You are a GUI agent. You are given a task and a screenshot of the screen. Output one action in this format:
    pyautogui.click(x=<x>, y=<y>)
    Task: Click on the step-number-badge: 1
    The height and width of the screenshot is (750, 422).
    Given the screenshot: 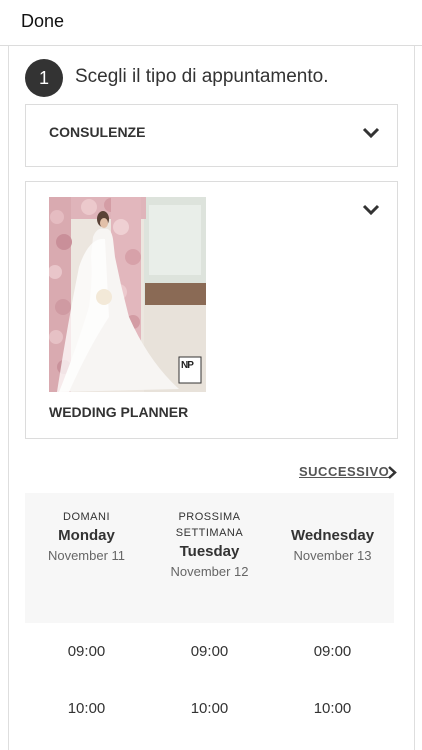 What is the action you would take?
    pyautogui.click(x=44, y=78)
    